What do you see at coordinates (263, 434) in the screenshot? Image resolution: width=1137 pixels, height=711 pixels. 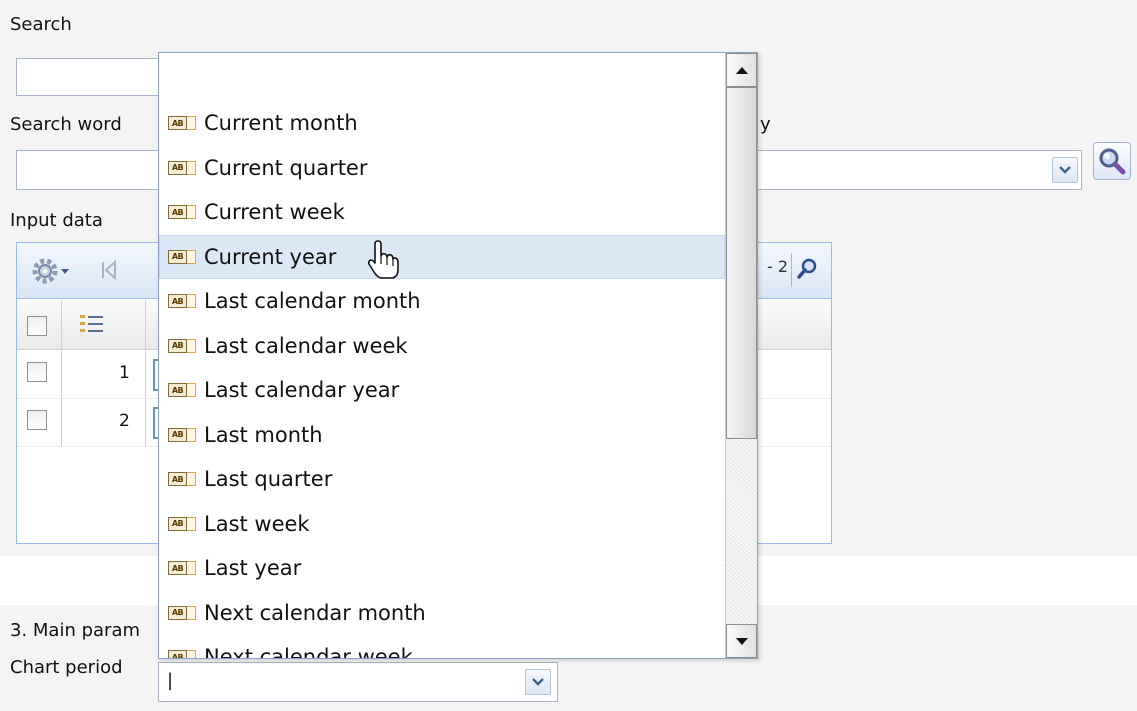 I see `dropdown-option-label: Last month` at bounding box center [263, 434].